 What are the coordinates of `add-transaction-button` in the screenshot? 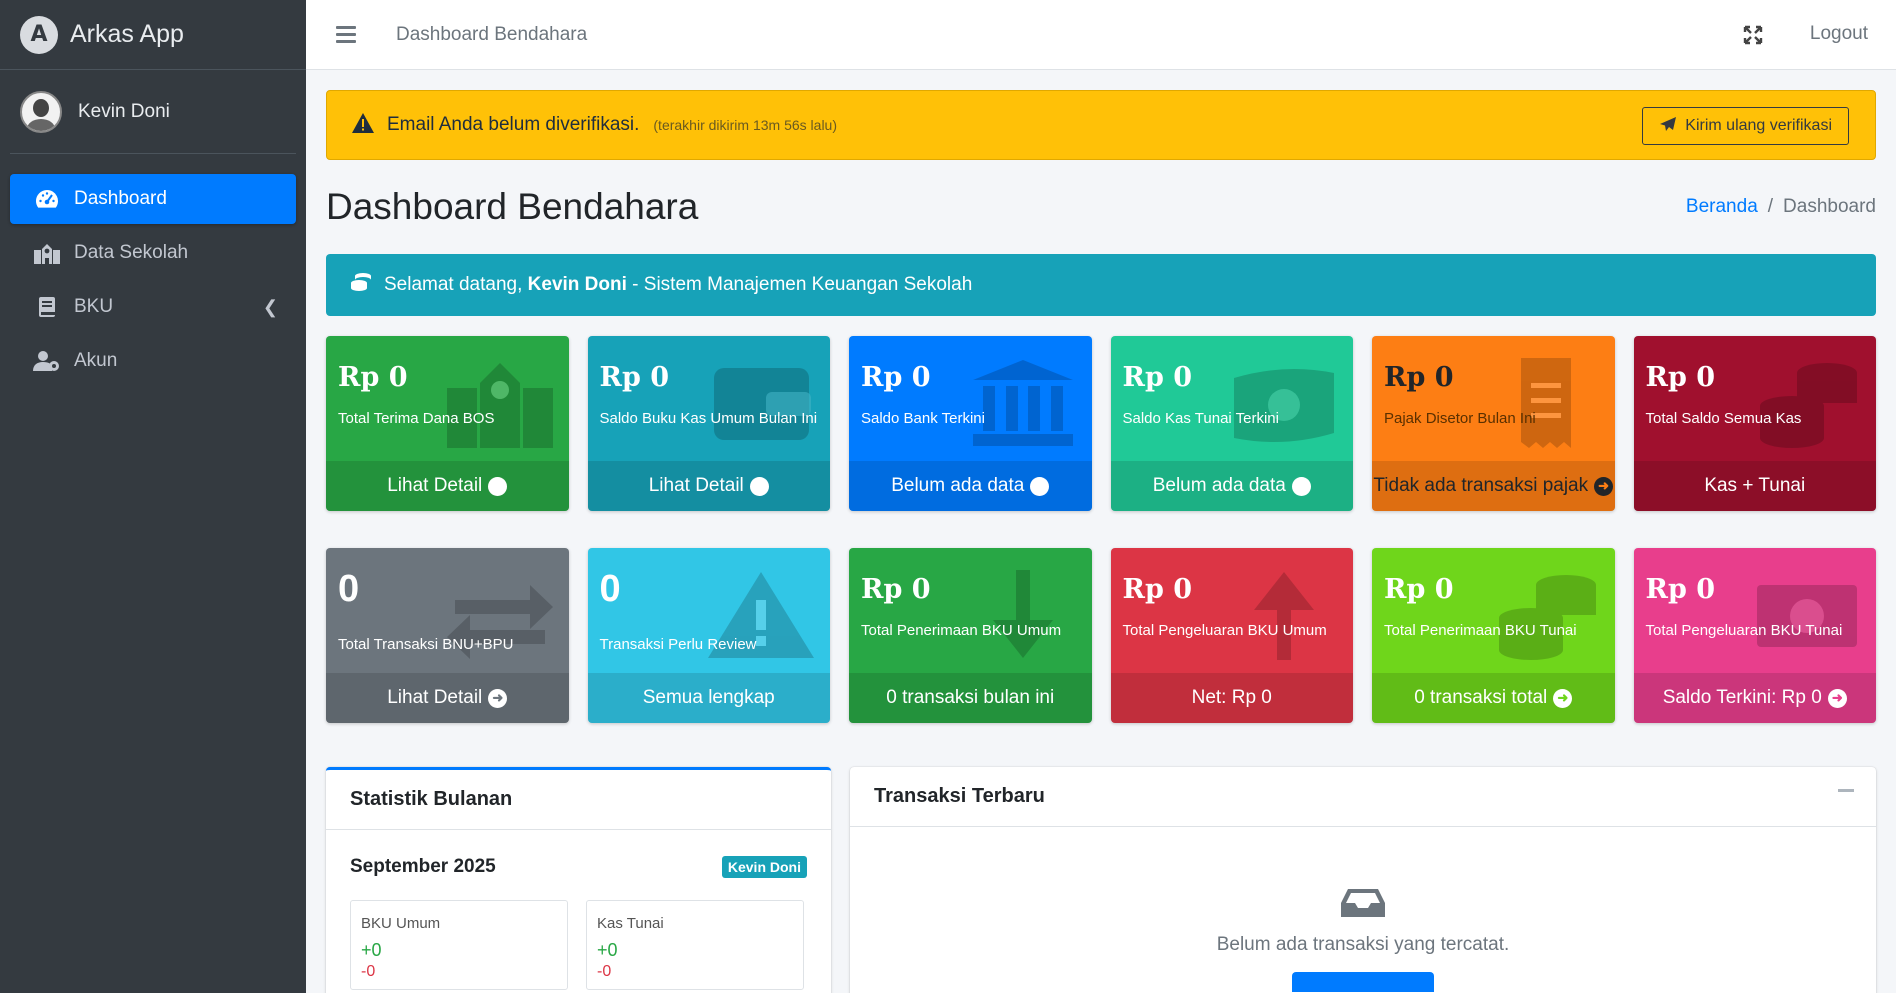 It's located at (1363, 982).